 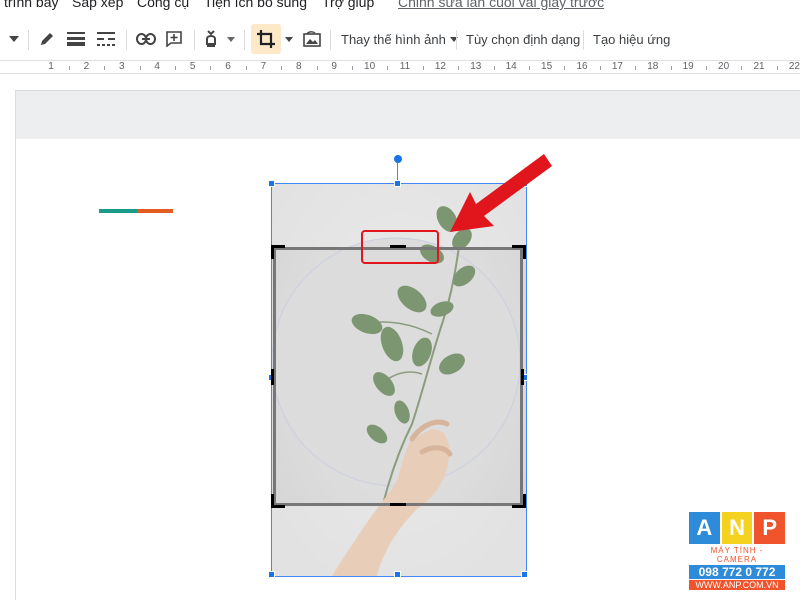 I want to click on crop-handle-top-left, so click(x=278, y=252).